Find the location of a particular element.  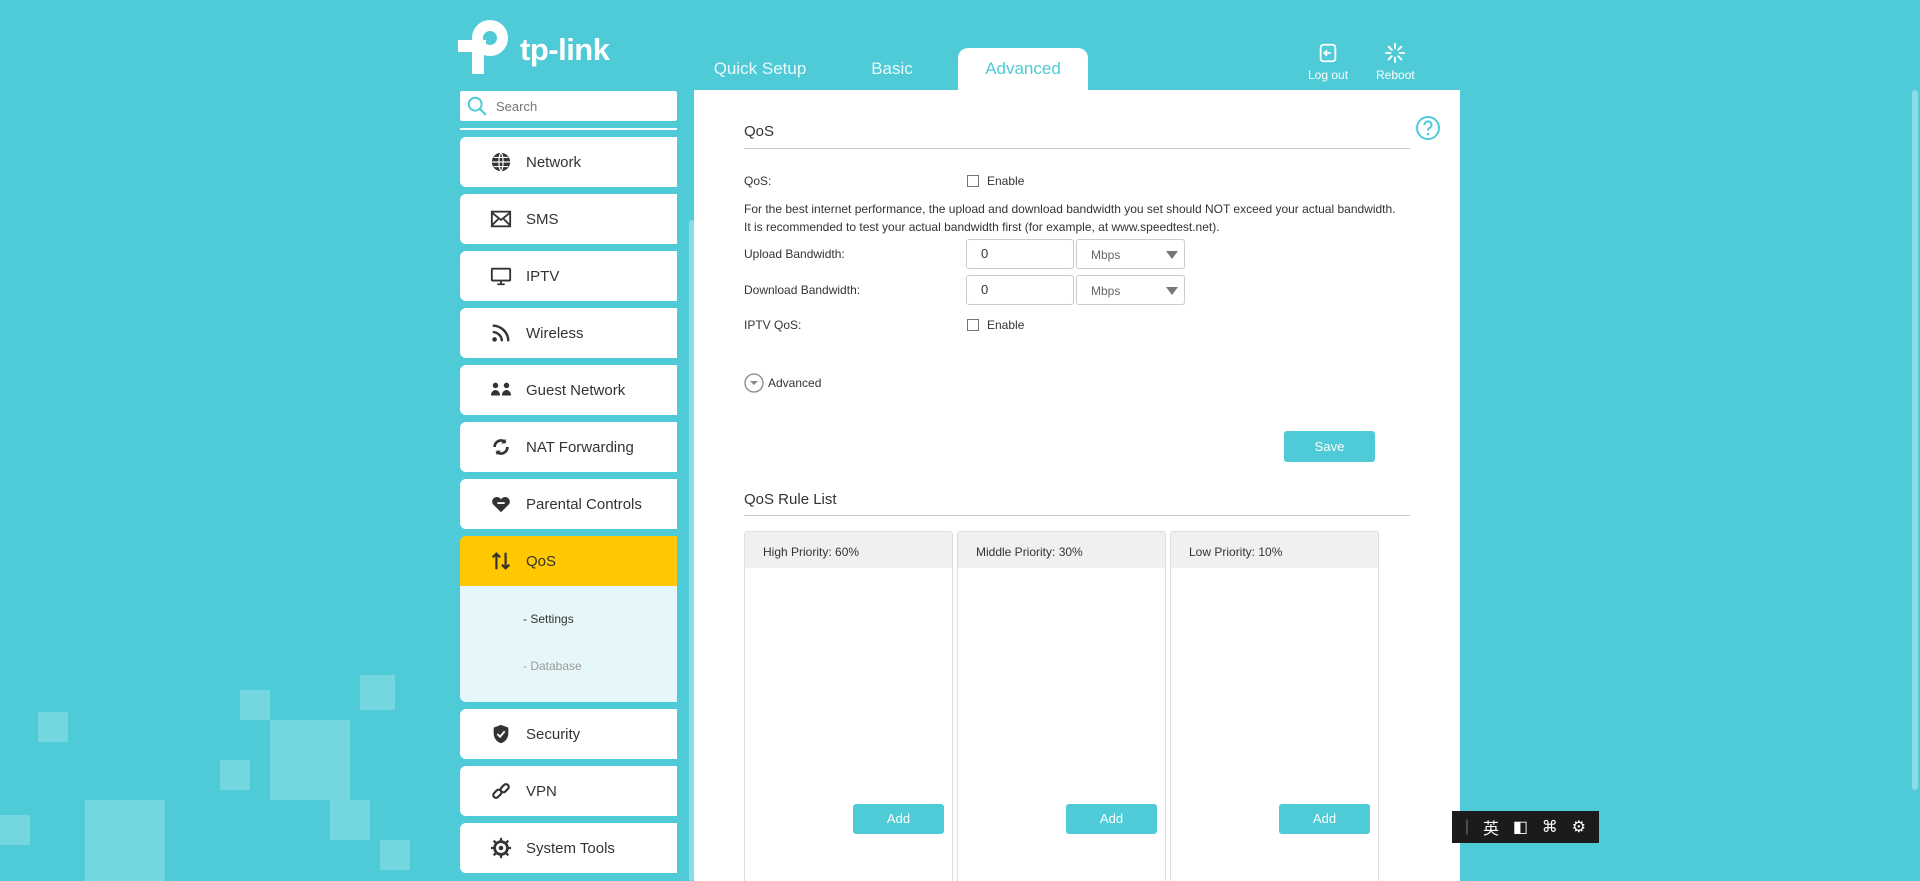

sidebar-item-label: NAT Forwarding is located at coordinates (580, 447).